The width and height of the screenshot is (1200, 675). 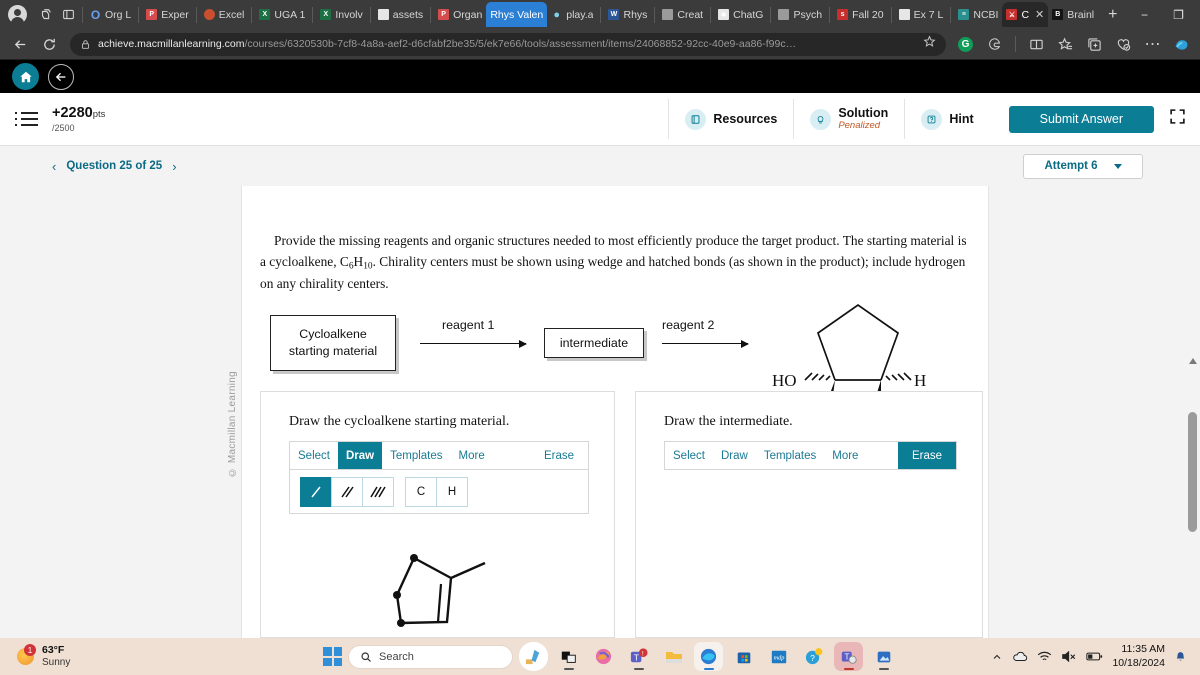 What do you see at coordinates (1112, 15) in the screenshot?
I see `new-tab-button: +` at bounding box center [1112, 15].